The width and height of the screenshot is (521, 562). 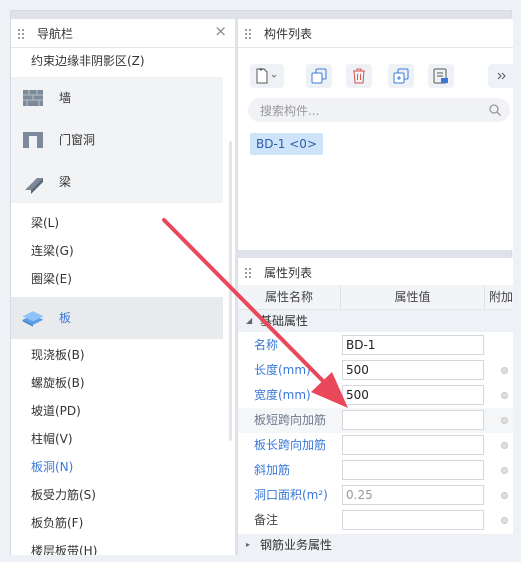 I want to click on new-icon, so click(x=266, y=76).